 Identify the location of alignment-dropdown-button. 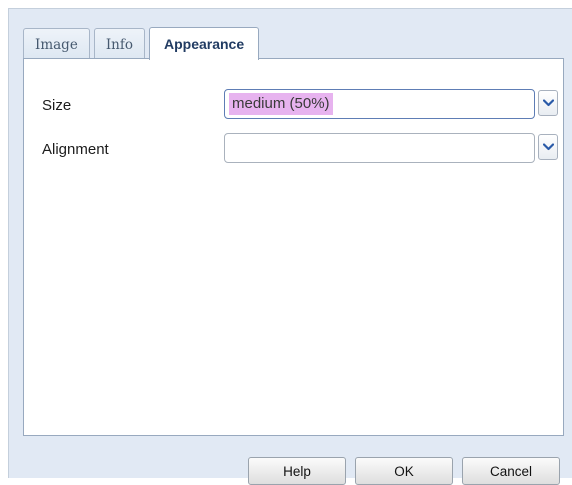
(548, 147).